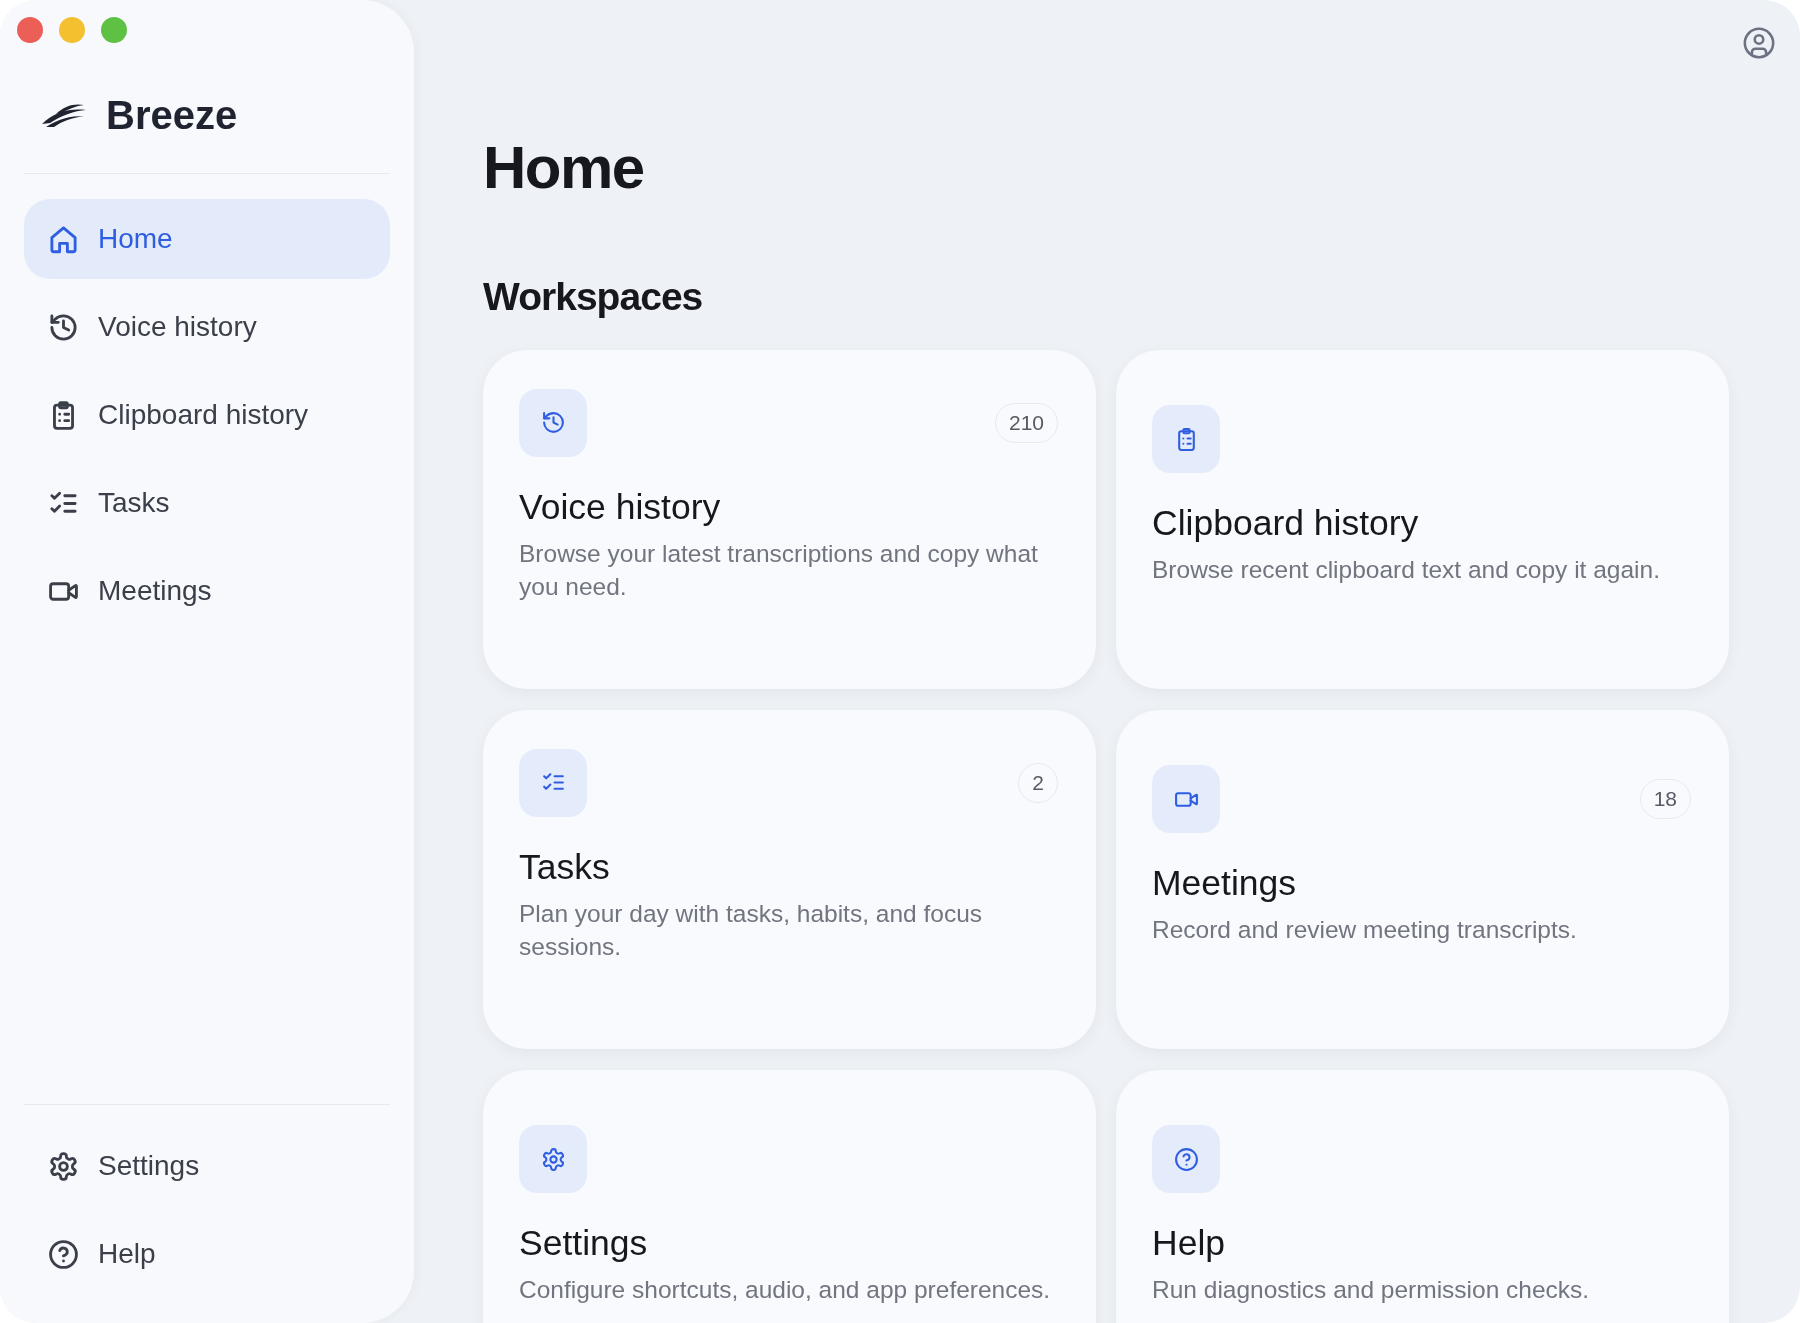 The image size is (1800, 1323). What do you see at coordinates (72, 30) in the screenshot?
I see `minimize-button` at bounding box center [72, 30].